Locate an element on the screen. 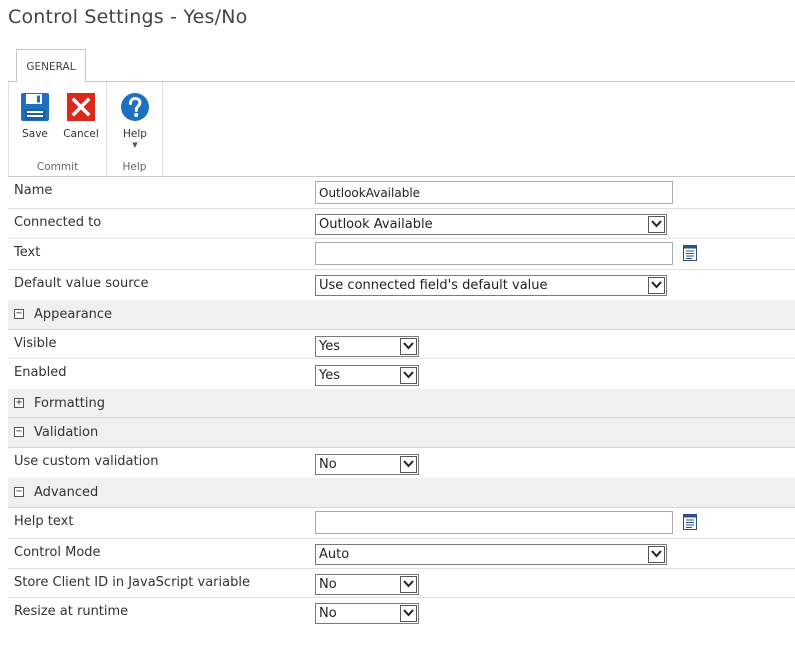 This screenshot has width=795, height=659. store-client-id-label: Store Client ID in JavaScript variable is located at coordinates (132, 582).